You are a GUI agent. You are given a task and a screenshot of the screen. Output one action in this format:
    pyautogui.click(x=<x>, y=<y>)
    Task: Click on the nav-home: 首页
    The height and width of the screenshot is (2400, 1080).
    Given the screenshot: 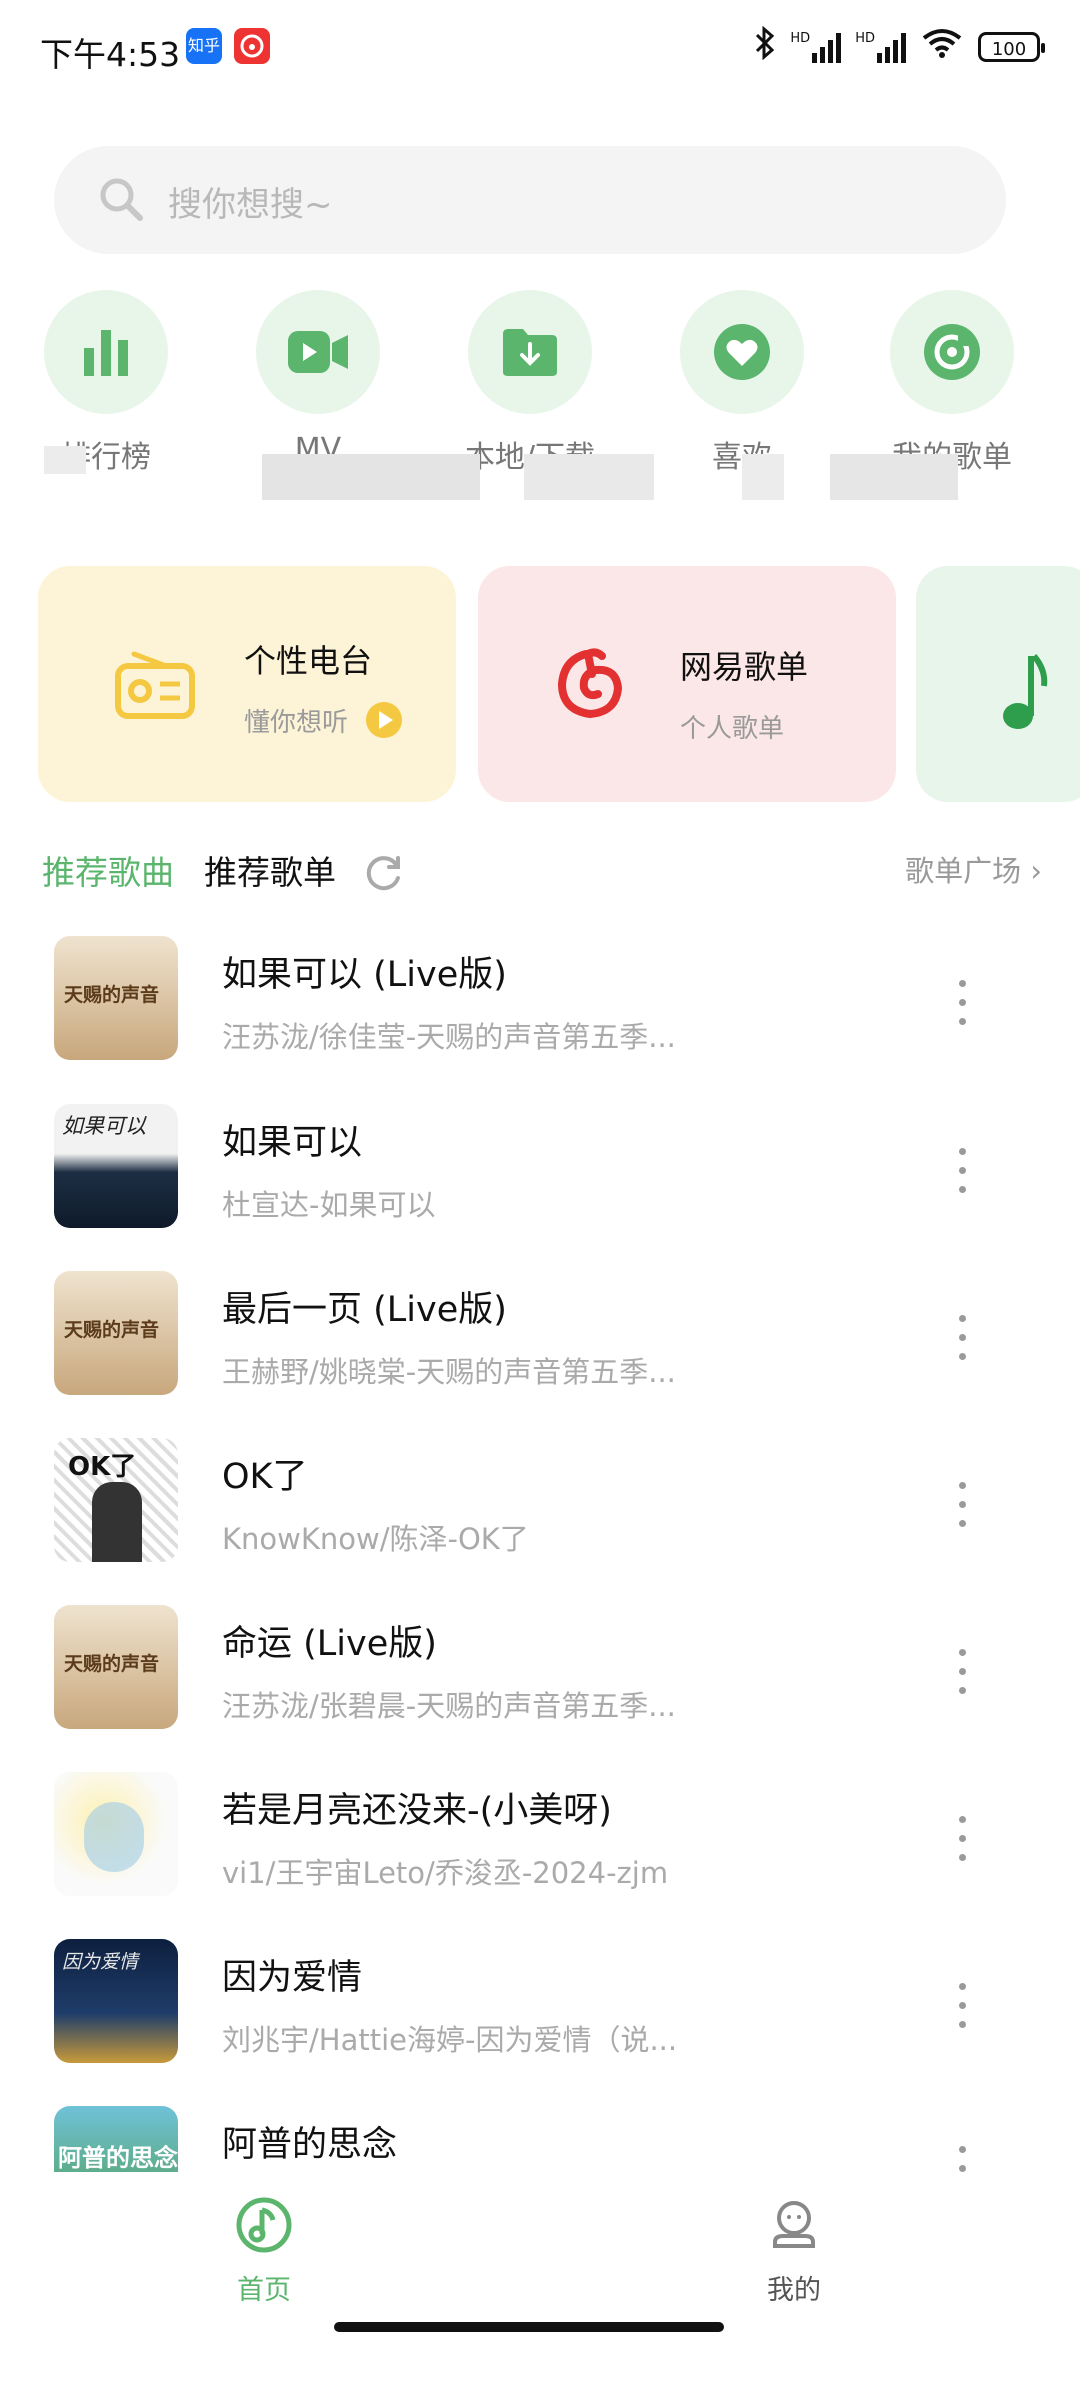 What is the action you would take?
    pyautogui.click(x=264, y=2251)
    